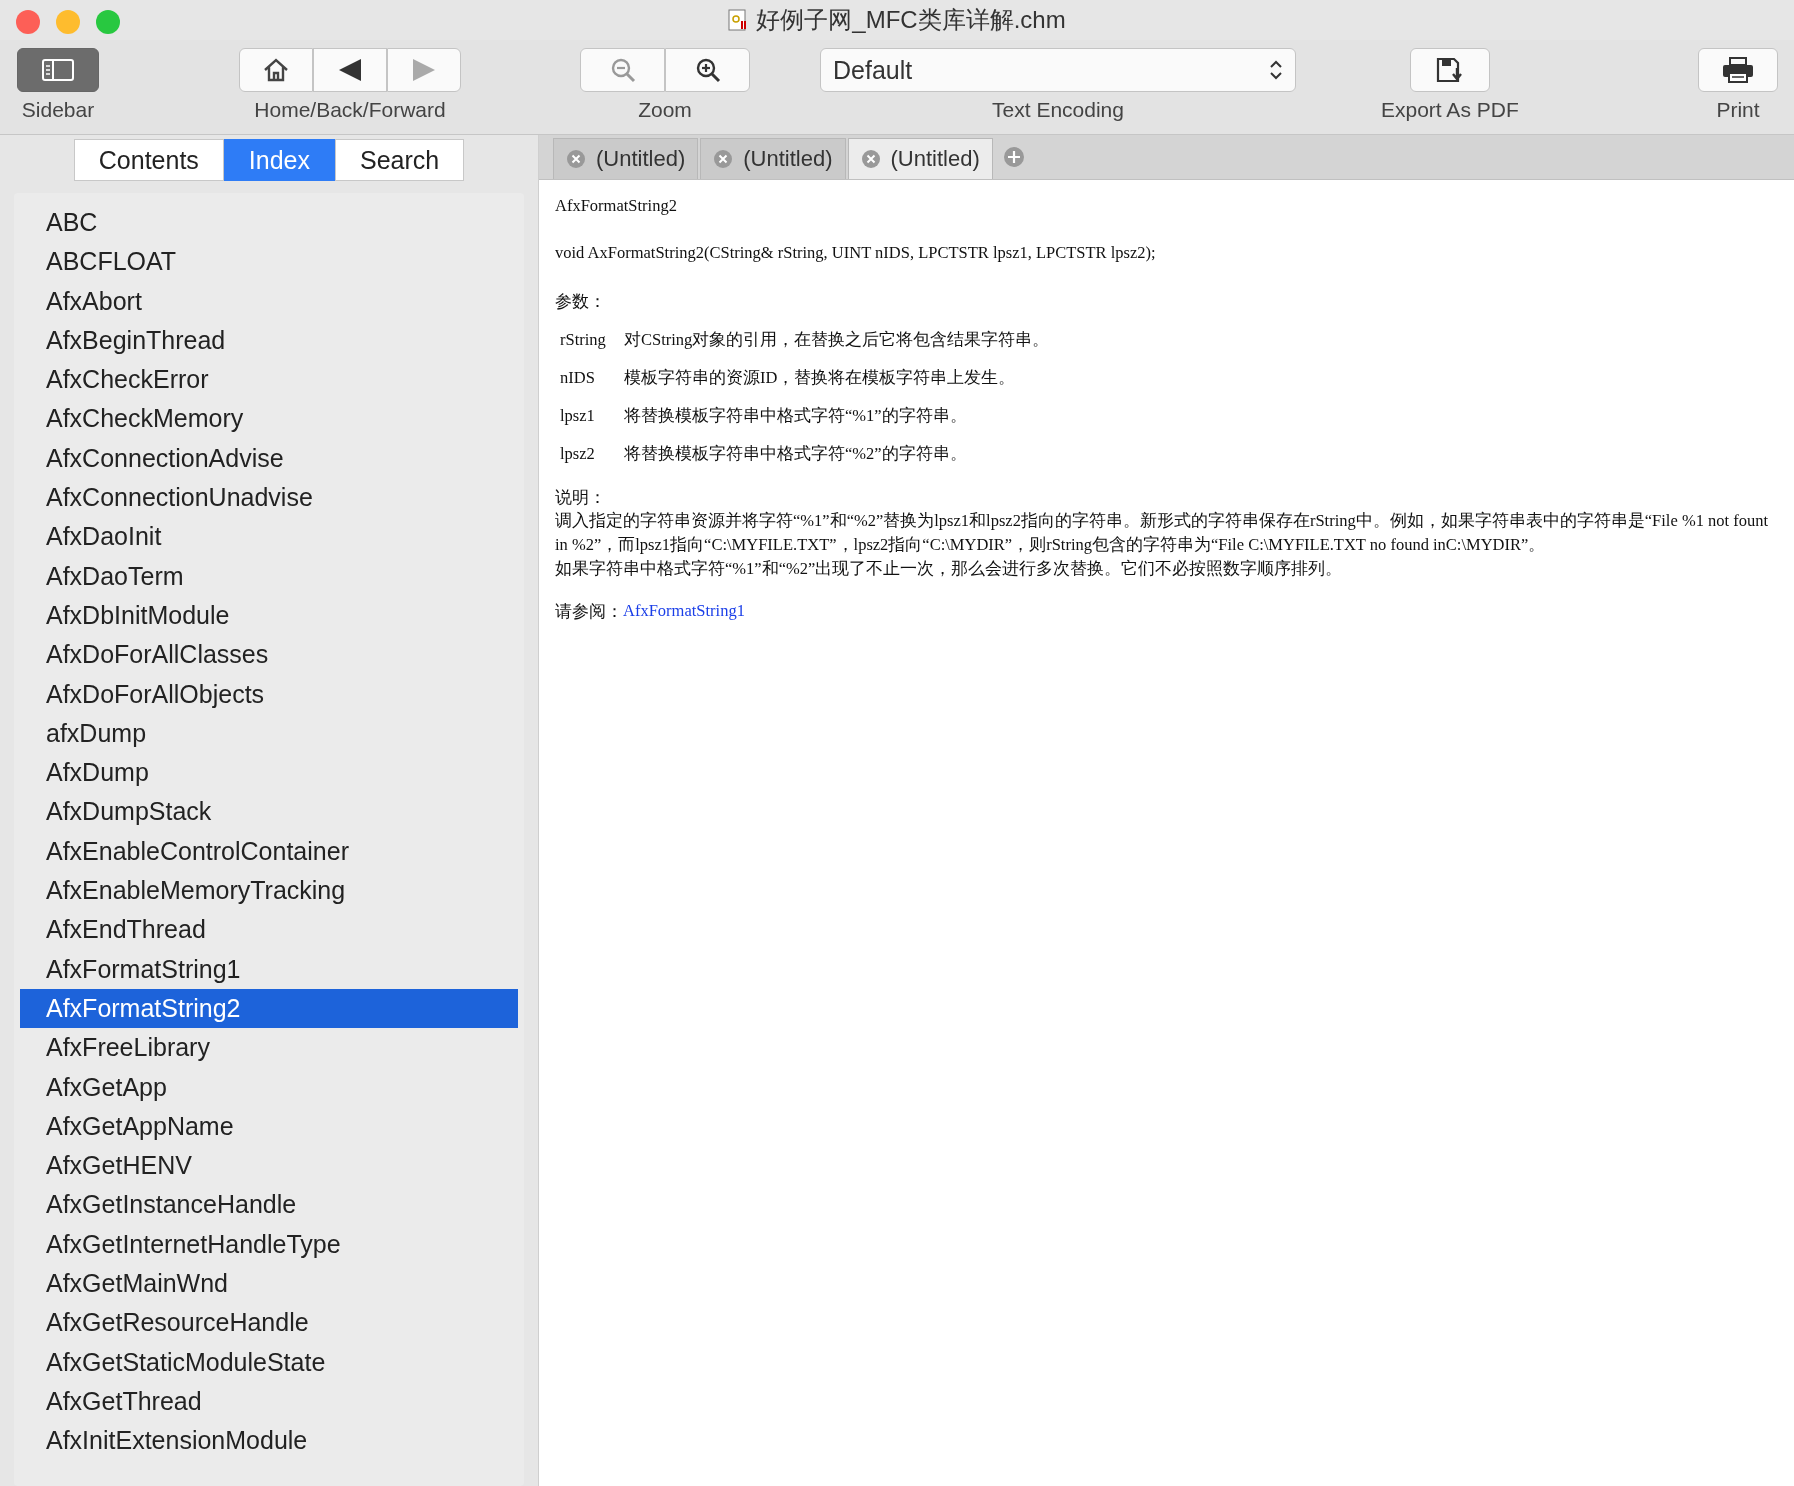  Describe the element at coordinates (911, 20) in the screenshot. I see `window-title: 好例子网_MFC类库详解.chm` at that location.